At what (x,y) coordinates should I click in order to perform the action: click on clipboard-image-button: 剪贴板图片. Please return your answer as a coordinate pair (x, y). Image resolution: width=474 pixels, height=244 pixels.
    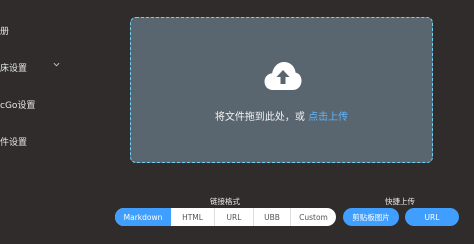
    Looking at the image, I should click on (371, 217).